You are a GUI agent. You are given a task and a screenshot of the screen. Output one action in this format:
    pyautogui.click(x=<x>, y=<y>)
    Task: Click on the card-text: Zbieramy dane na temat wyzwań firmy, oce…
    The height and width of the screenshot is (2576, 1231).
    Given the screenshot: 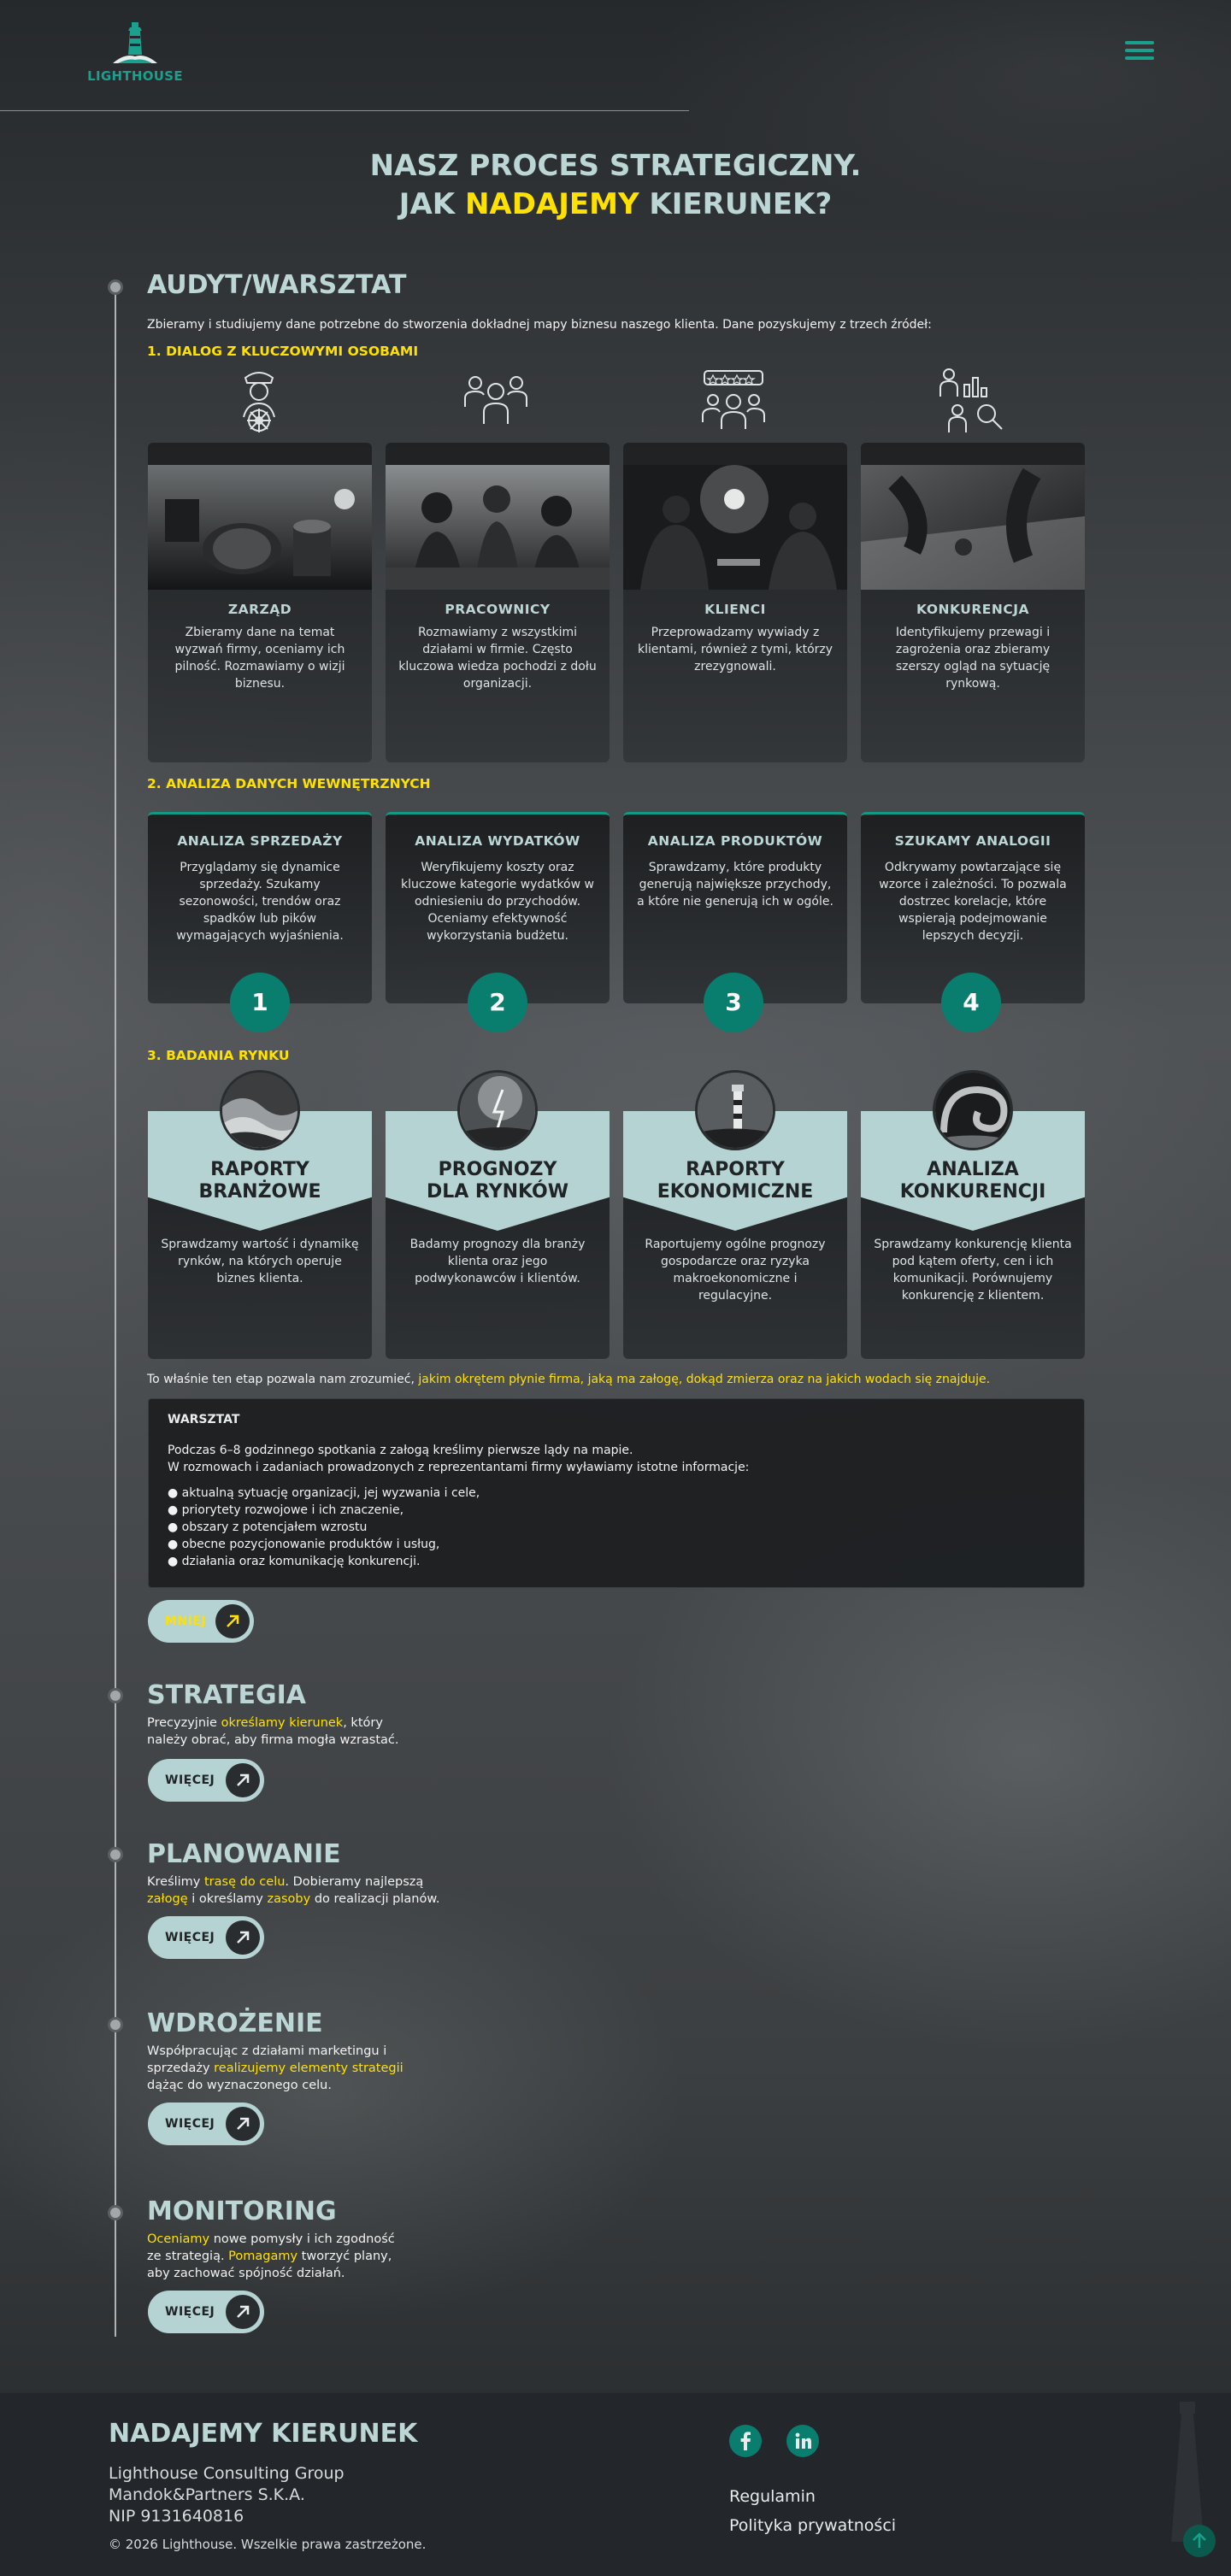 What is the action you would take?
    pyautogui.click(x=259, y=658)
    